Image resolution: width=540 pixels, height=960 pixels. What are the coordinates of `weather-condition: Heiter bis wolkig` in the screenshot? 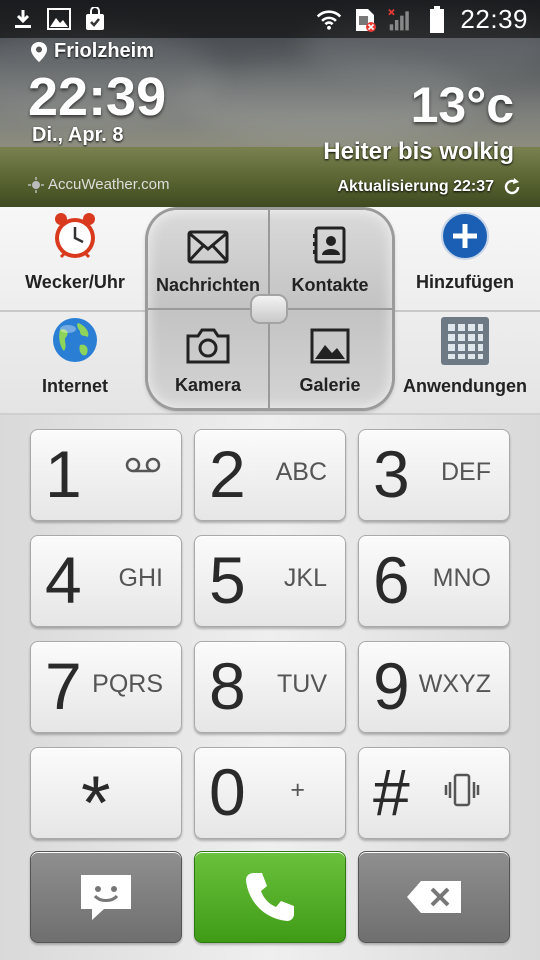 It's located at (418, 151).